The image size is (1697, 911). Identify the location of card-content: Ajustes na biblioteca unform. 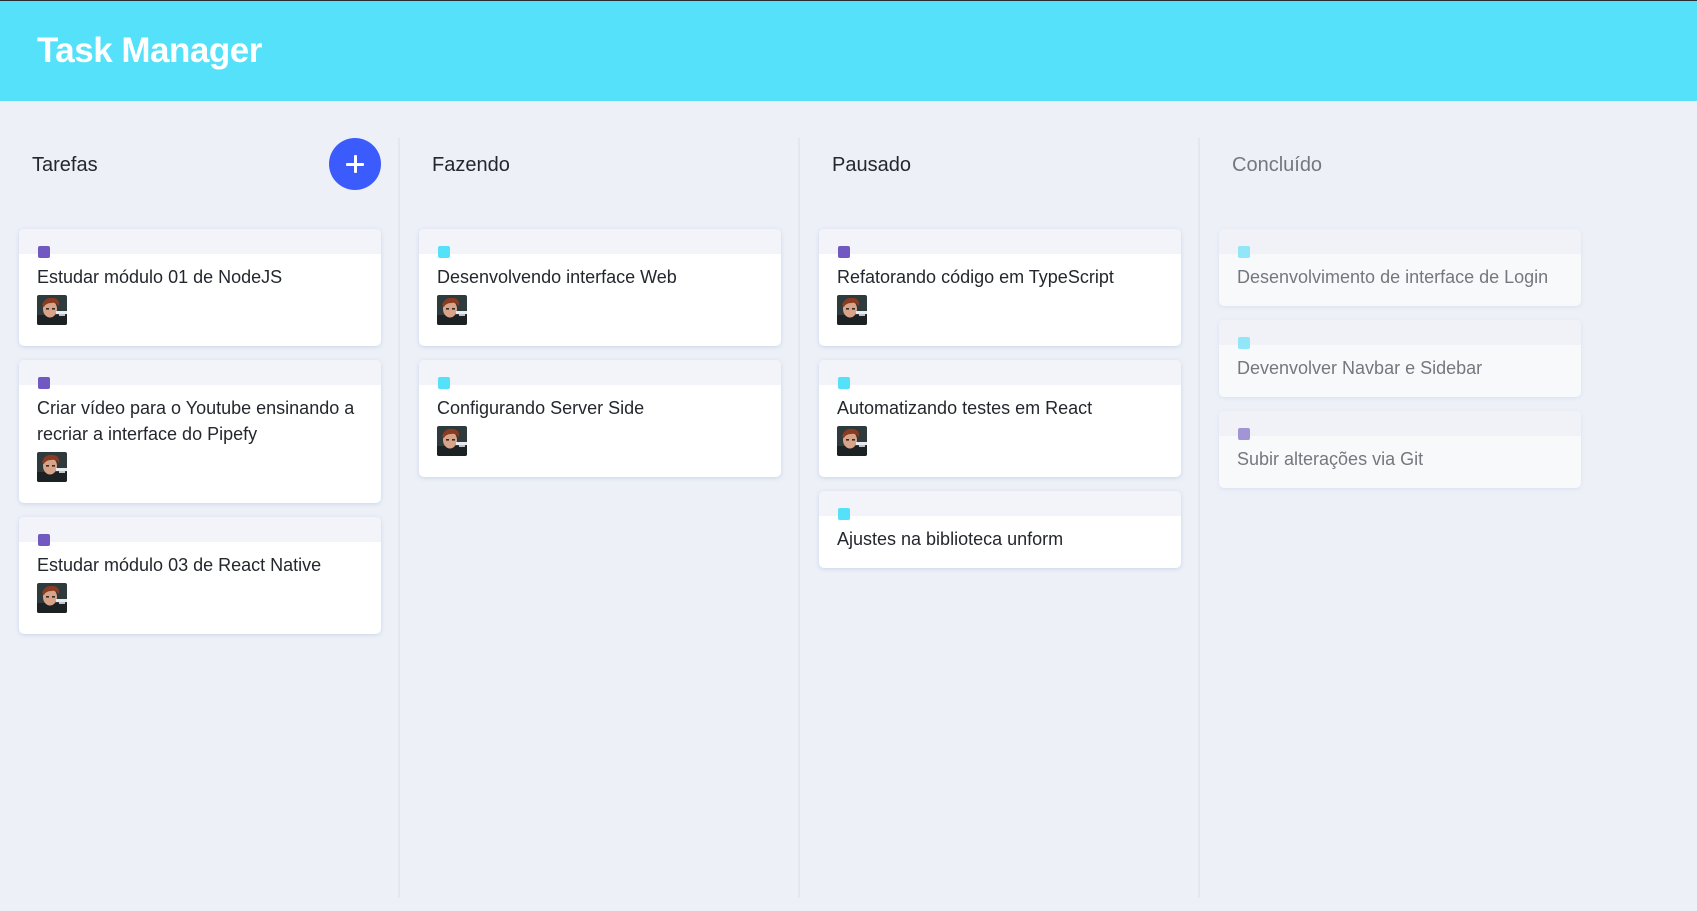
(950, 539).